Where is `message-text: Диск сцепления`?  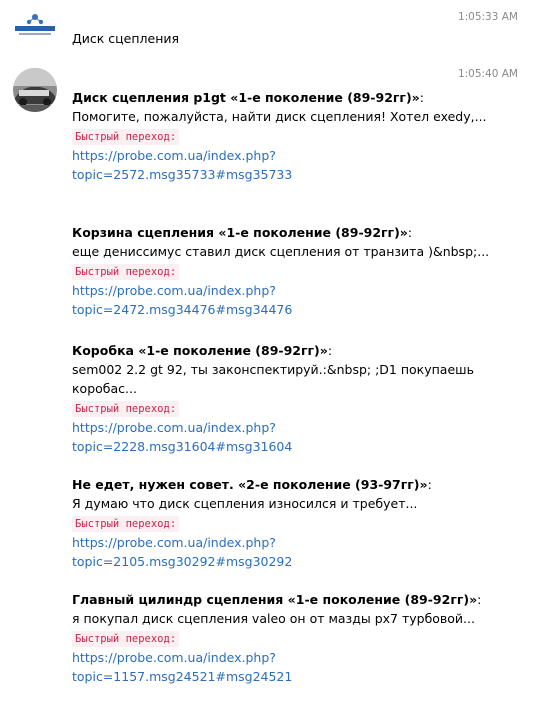
message-text: Диск сцепления is located at coordinates (126, 38).